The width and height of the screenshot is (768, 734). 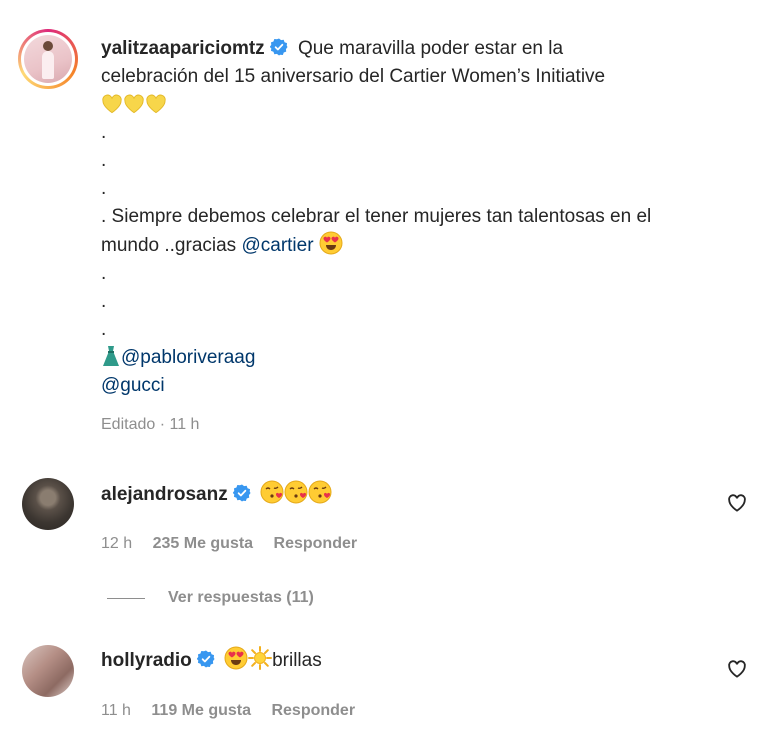 I want to click on comment-text: brillas, so click(x=297, y=660).